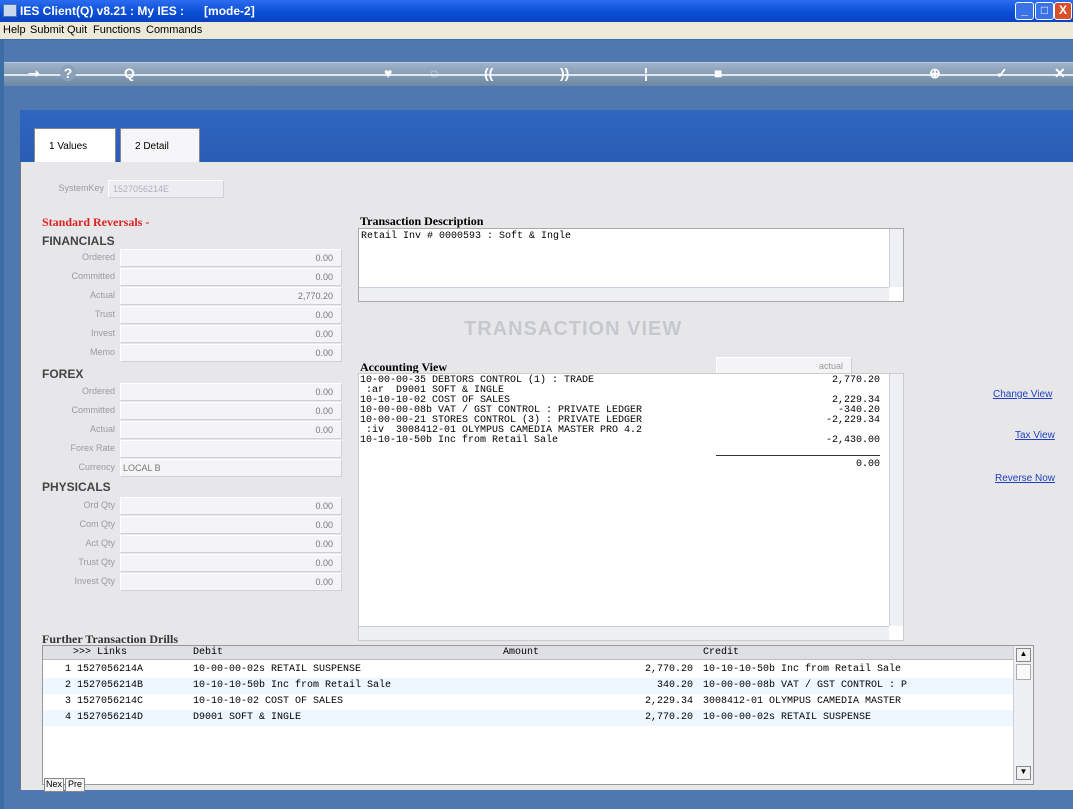 Image resolution: width=1073 pixels, height=809 pixels. I want to click on committed-label: Committed, so click(93, 276).